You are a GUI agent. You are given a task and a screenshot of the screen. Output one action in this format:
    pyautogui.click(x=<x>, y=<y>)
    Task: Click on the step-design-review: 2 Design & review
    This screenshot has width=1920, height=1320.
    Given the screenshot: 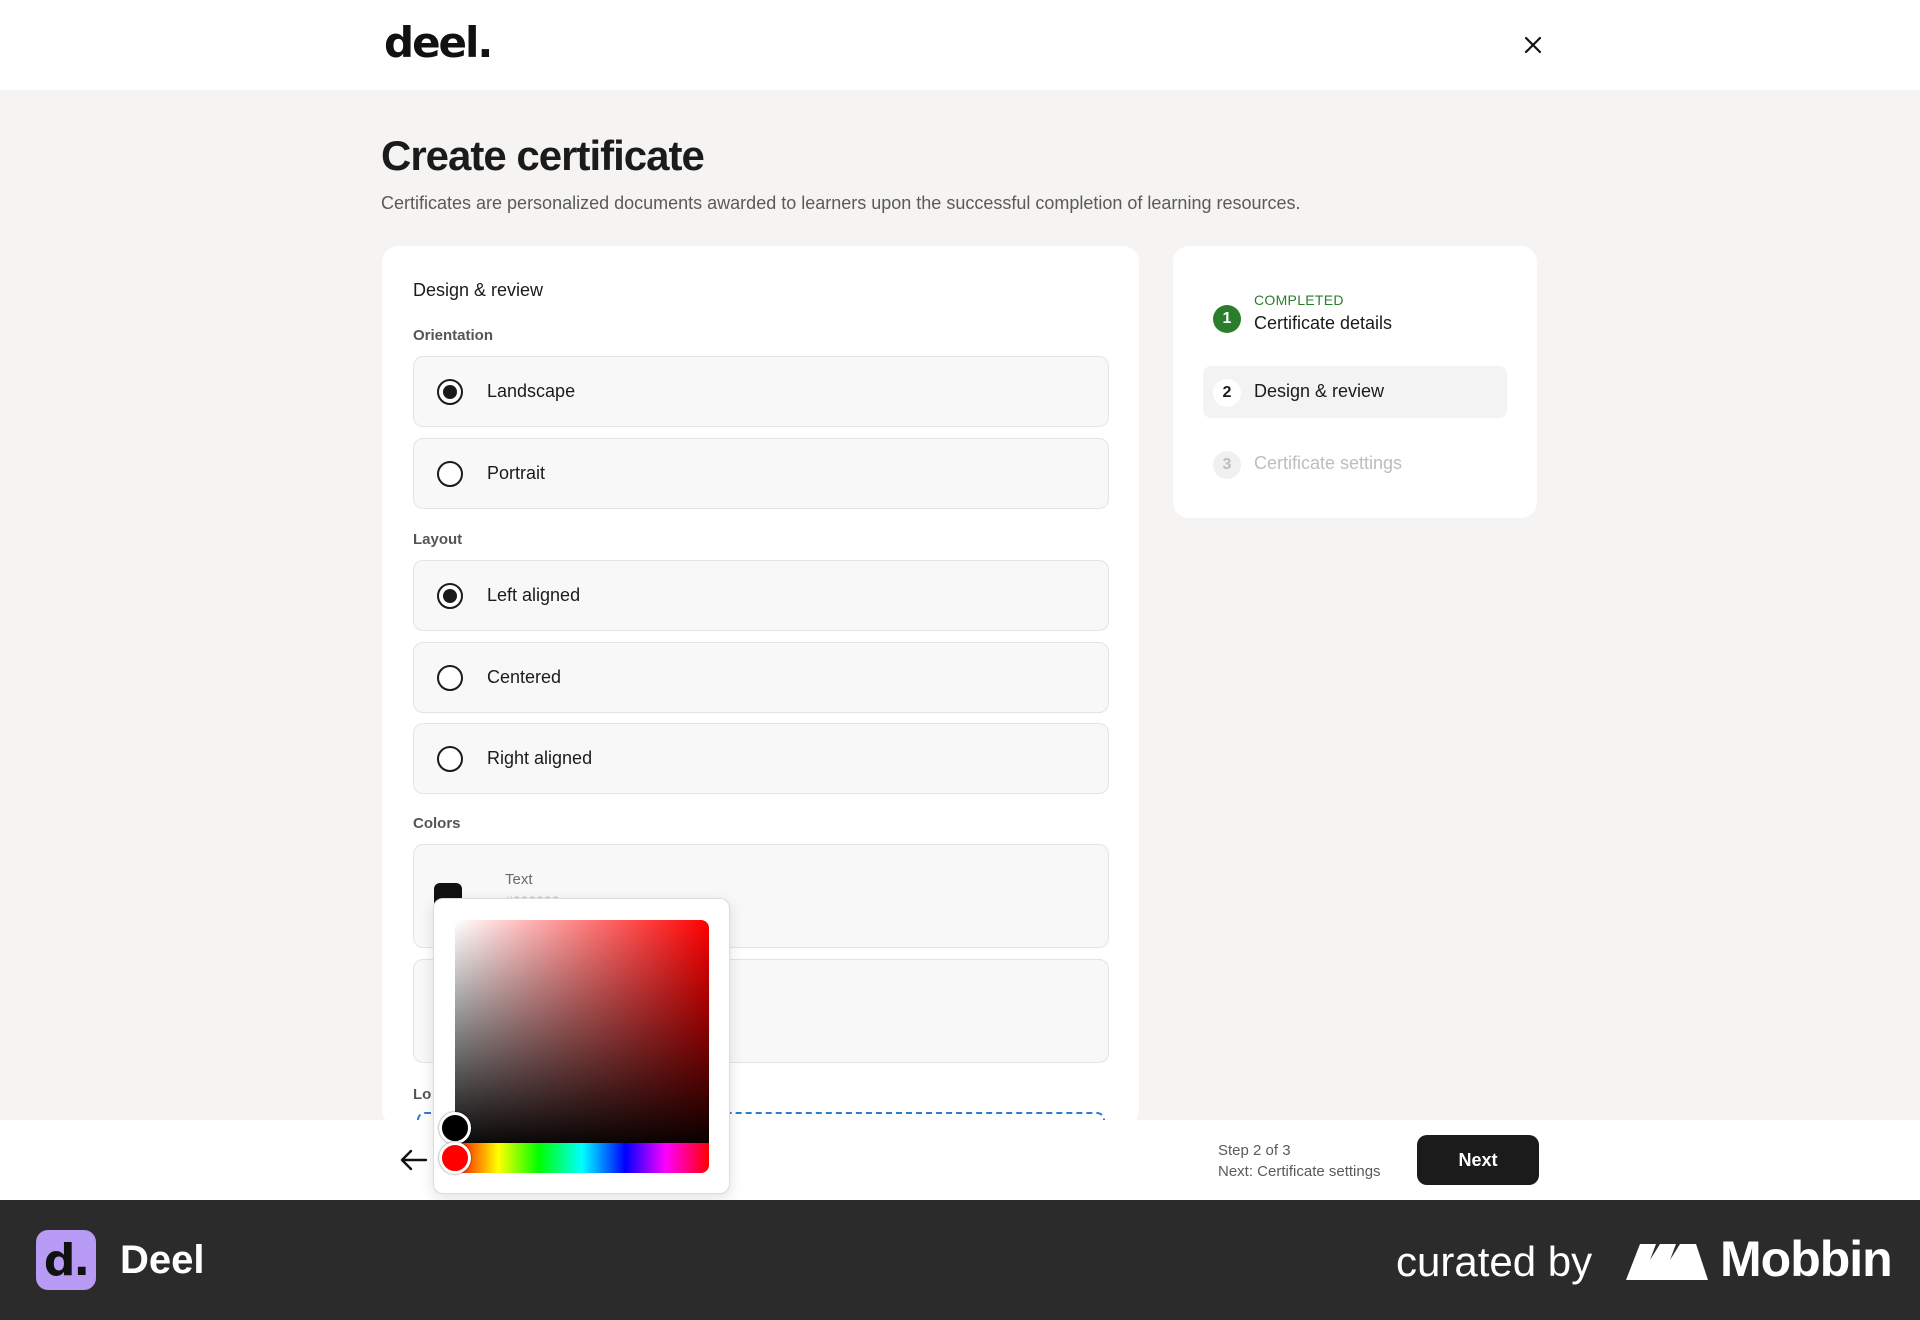 What is the action you would take?
    pyautogui.click(x=1355, y=392)
    